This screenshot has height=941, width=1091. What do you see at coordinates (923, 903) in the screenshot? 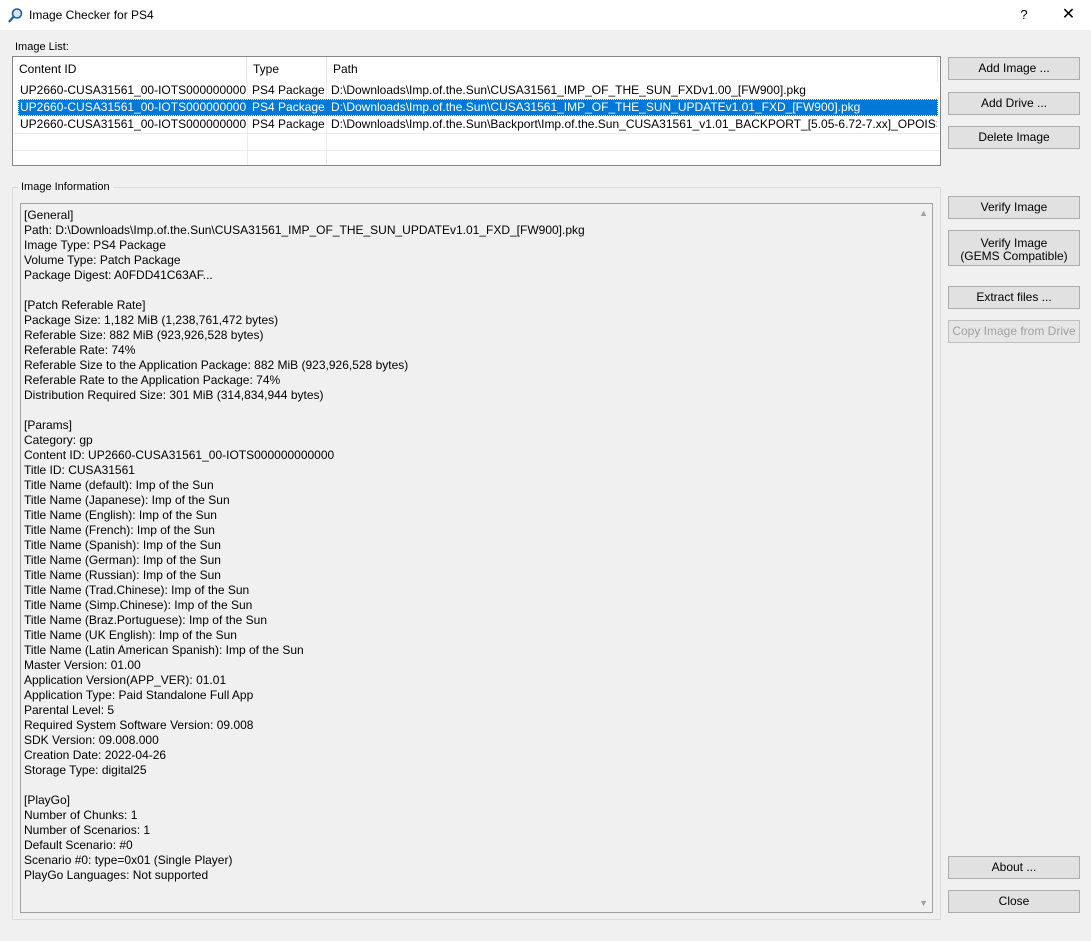
I see `scroll-down-icon: ▼` at bounding box center [923, 903].